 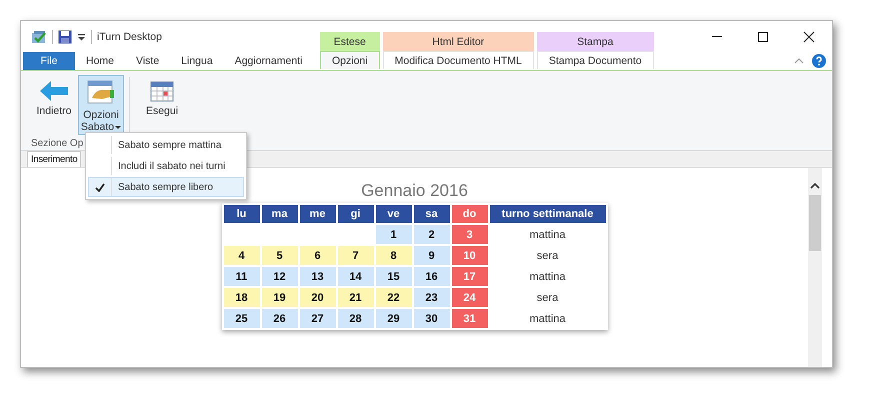 What do you see at coordinates (318, 276) in the screenshot?
I see `day-cell: 13` at bounding box center [318, 276].